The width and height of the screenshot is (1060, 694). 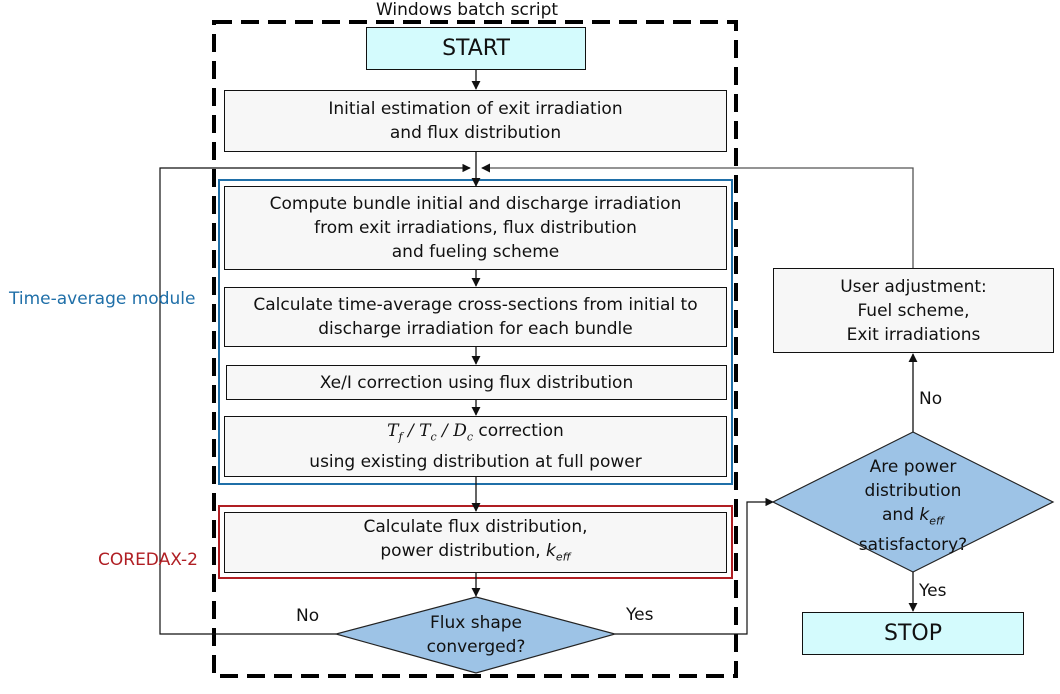 I want to click on stop-node: STOP, so click(x=913, y=633).